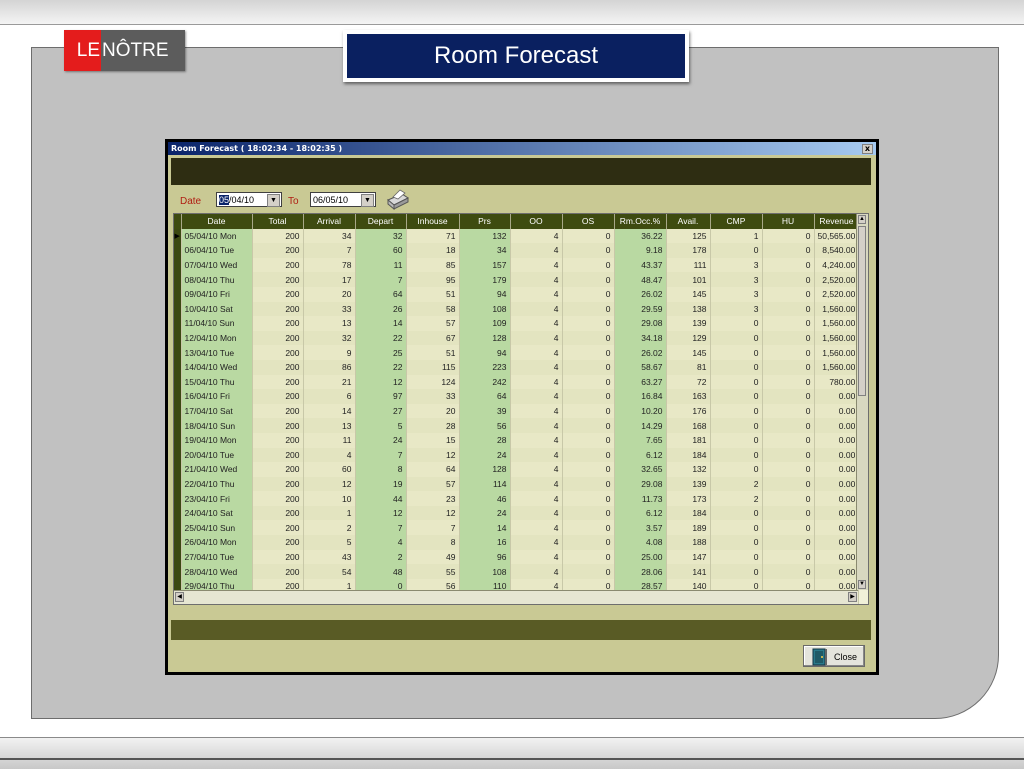  I want to click on cell-avail: 139, so click(688, 484).